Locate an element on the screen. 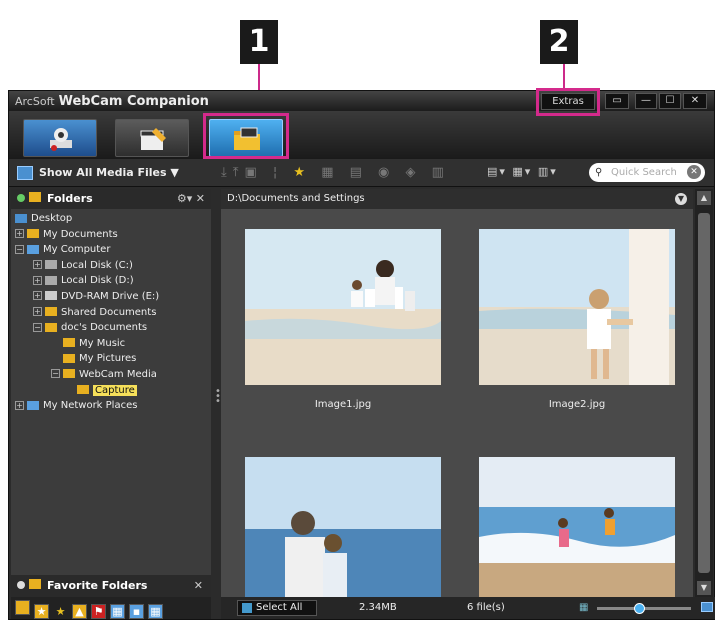 The image size is (723, 626). tree-item-local-disk-c: + Local Disk (C:) is located at coordinates (111, 266).